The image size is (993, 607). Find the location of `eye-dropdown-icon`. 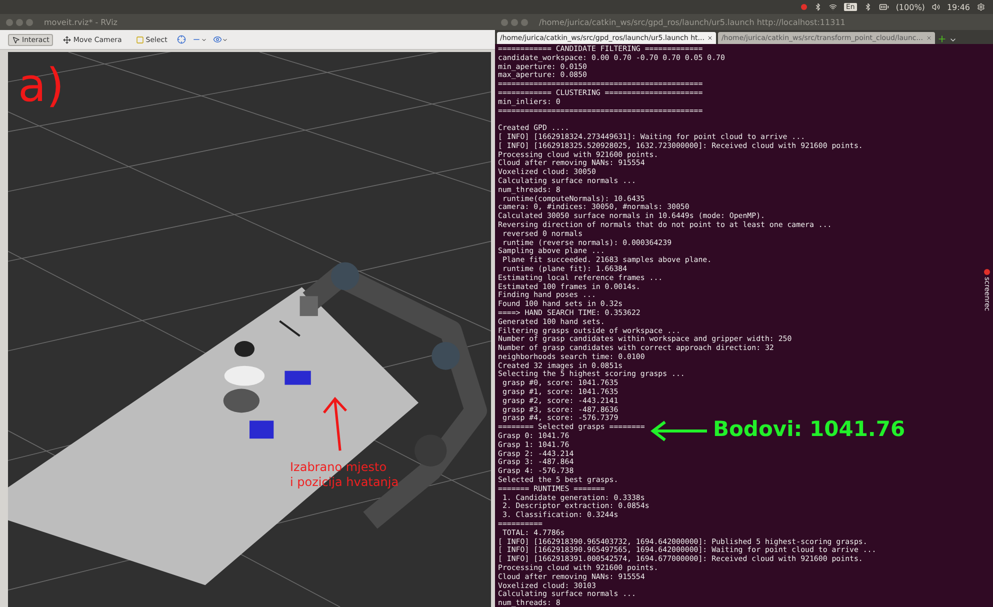

eye-dropdown-icon is located at coordinates (220, 39).